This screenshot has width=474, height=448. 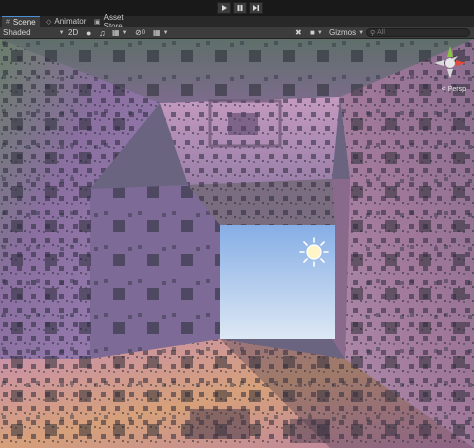 I want to click on gizmo-x-neg-icon, so click(x=439, y=63).